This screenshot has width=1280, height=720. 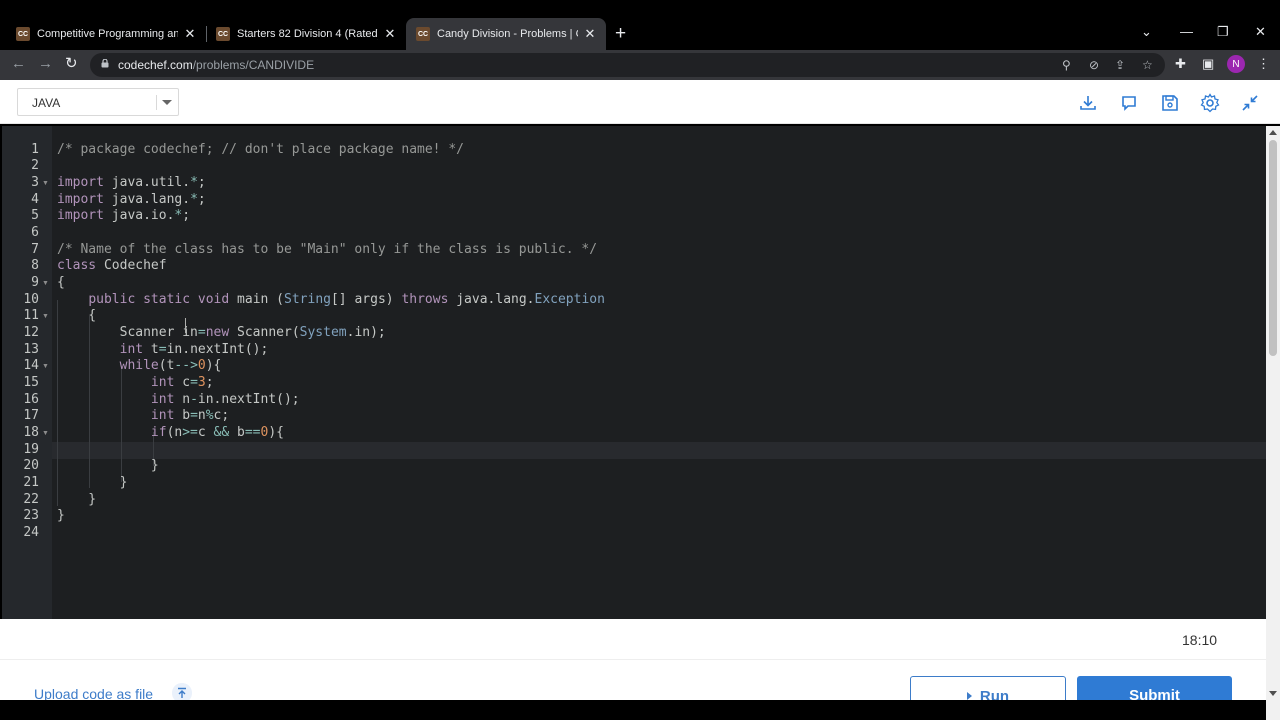 I want to click on line-number: 18, so click(x=31, y=432).